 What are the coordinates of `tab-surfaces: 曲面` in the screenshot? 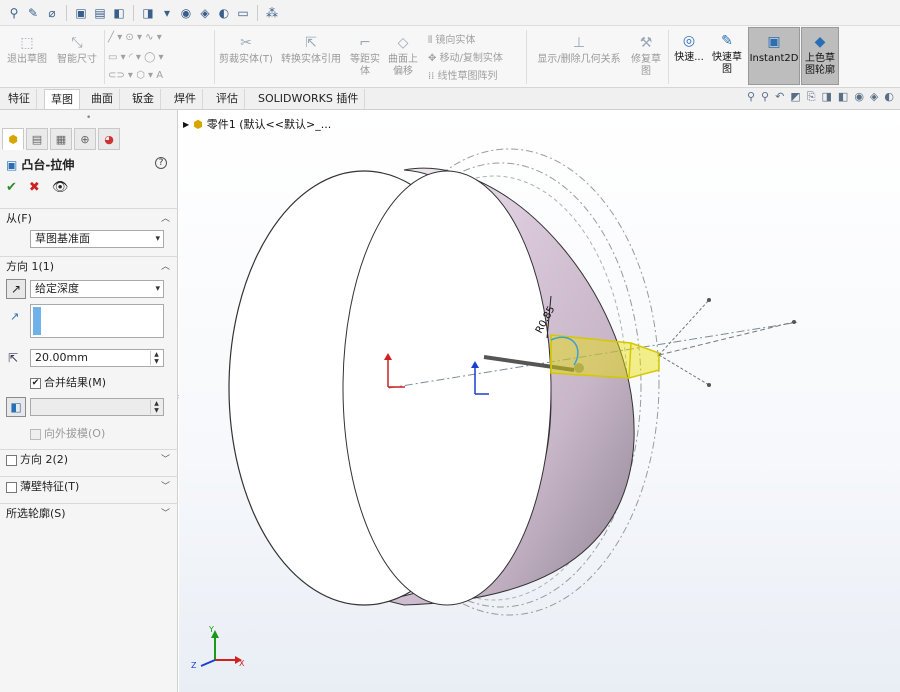 It's located at (102, 99).